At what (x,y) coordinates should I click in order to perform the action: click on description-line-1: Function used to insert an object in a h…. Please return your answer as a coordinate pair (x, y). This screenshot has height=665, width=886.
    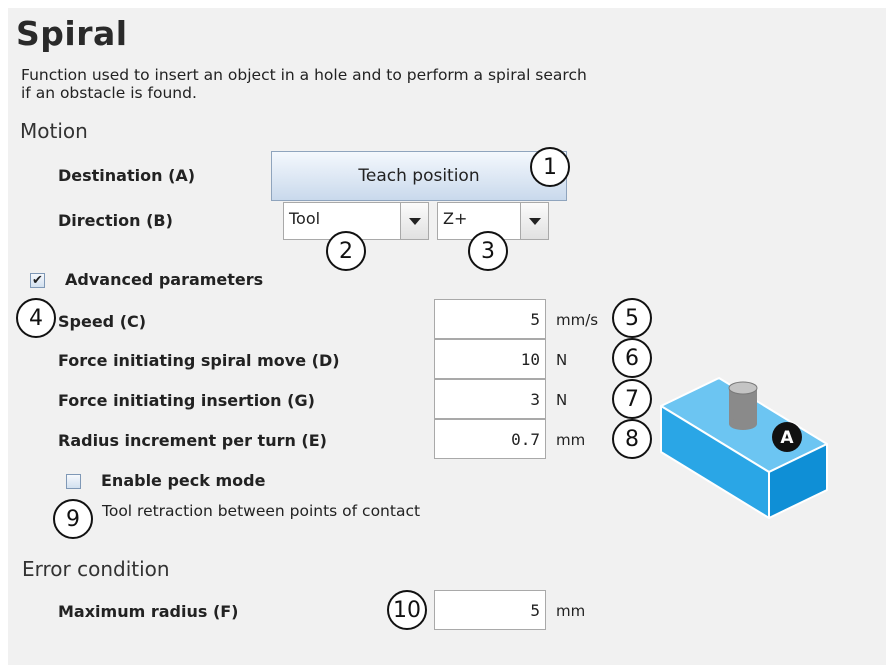
    Looking at the image, I should click on (304, 75).